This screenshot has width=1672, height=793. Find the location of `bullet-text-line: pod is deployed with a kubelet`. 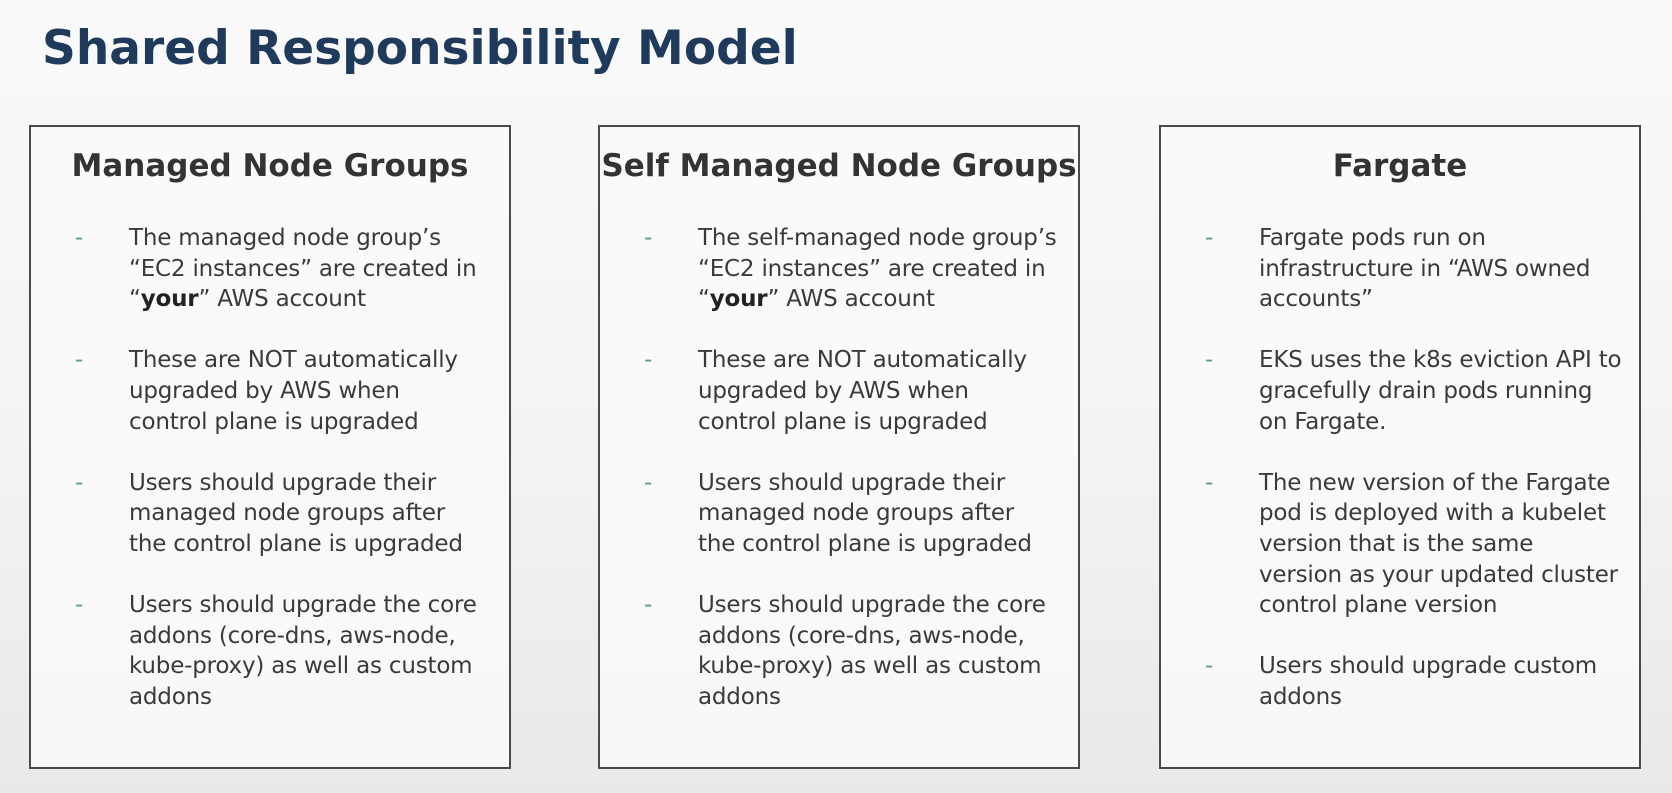

bullet-text-line: pod is deployed with a kubelet is located at coordinates (1432, 513).